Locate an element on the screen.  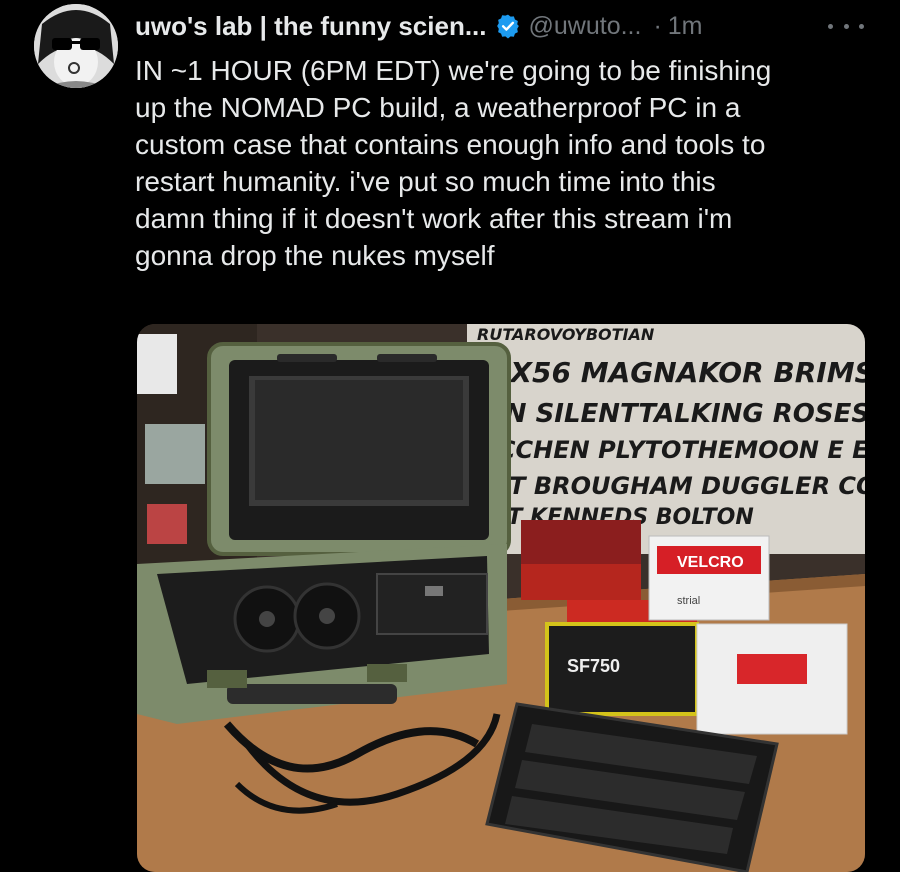
wall-text: EN SILENTTALKING ROSESTARLIG is located at coordinates (676, 414).